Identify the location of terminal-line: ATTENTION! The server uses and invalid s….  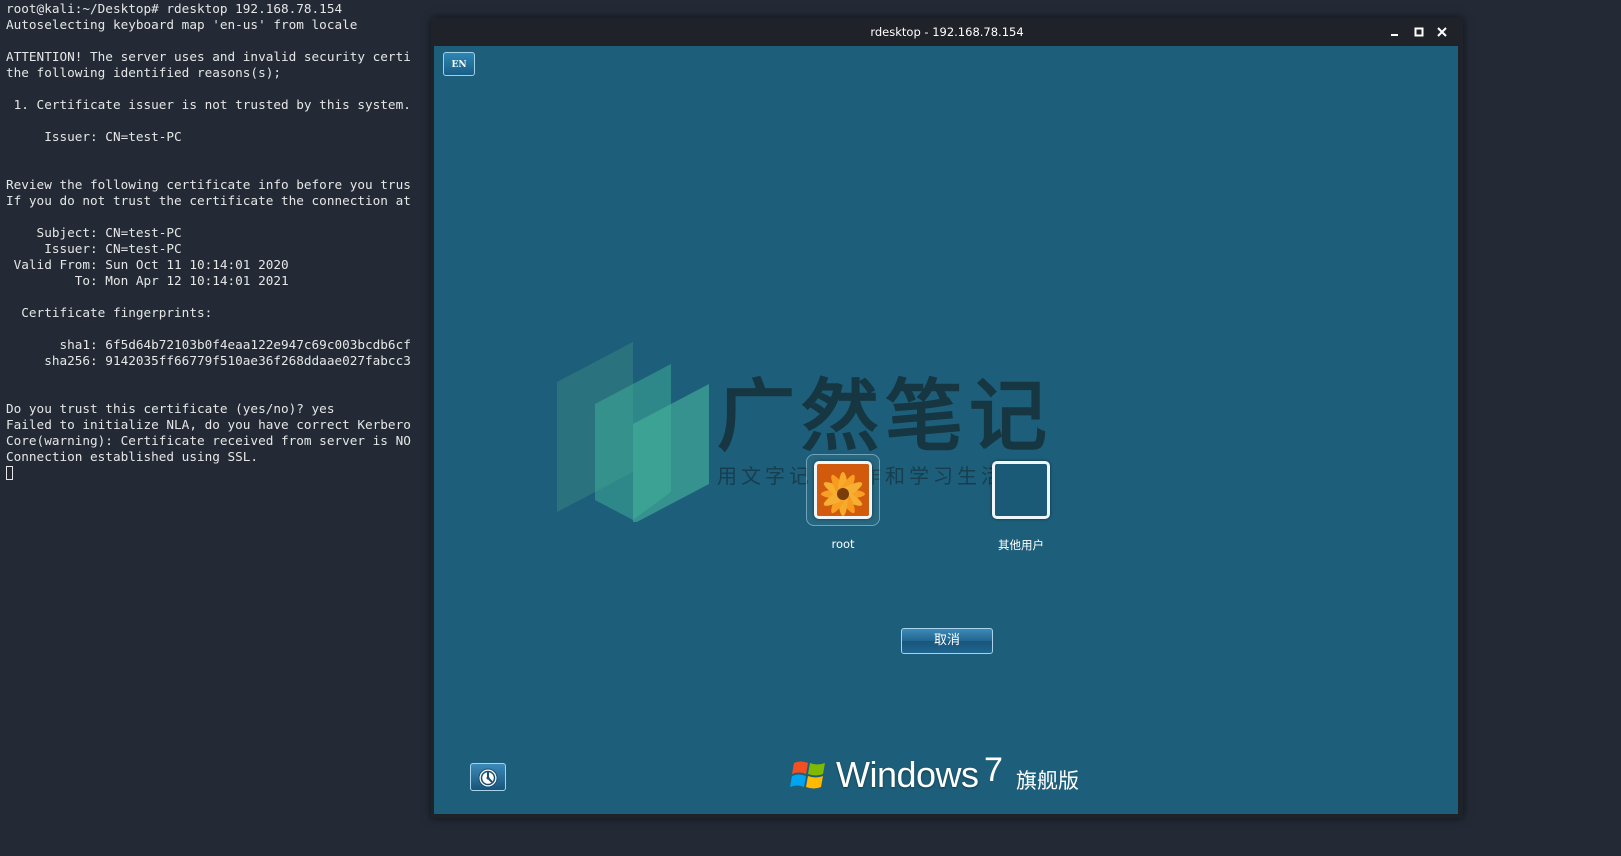
(208, 56).